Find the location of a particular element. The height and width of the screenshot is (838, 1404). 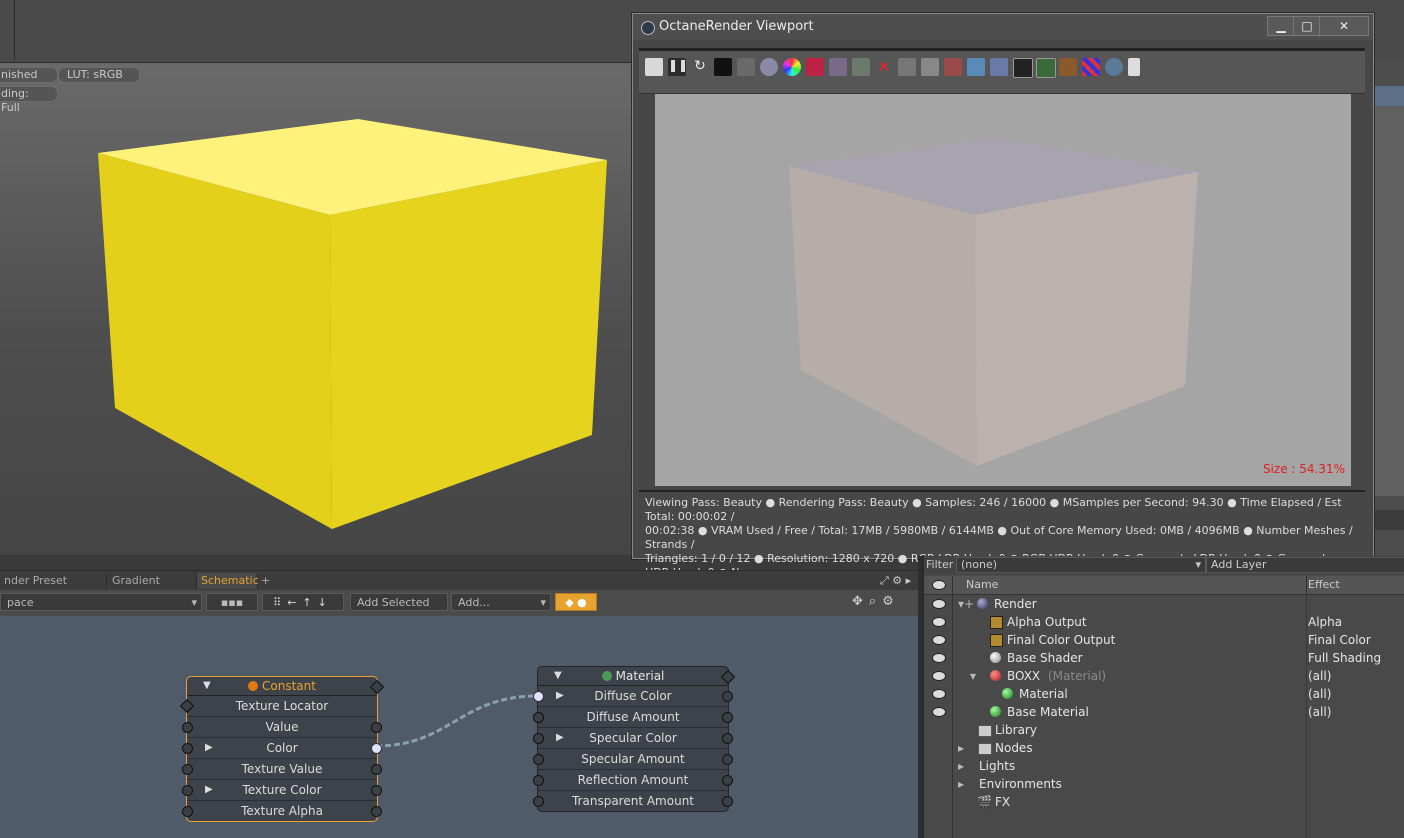

layer-row: Library is located at coordinates (1164, 730).